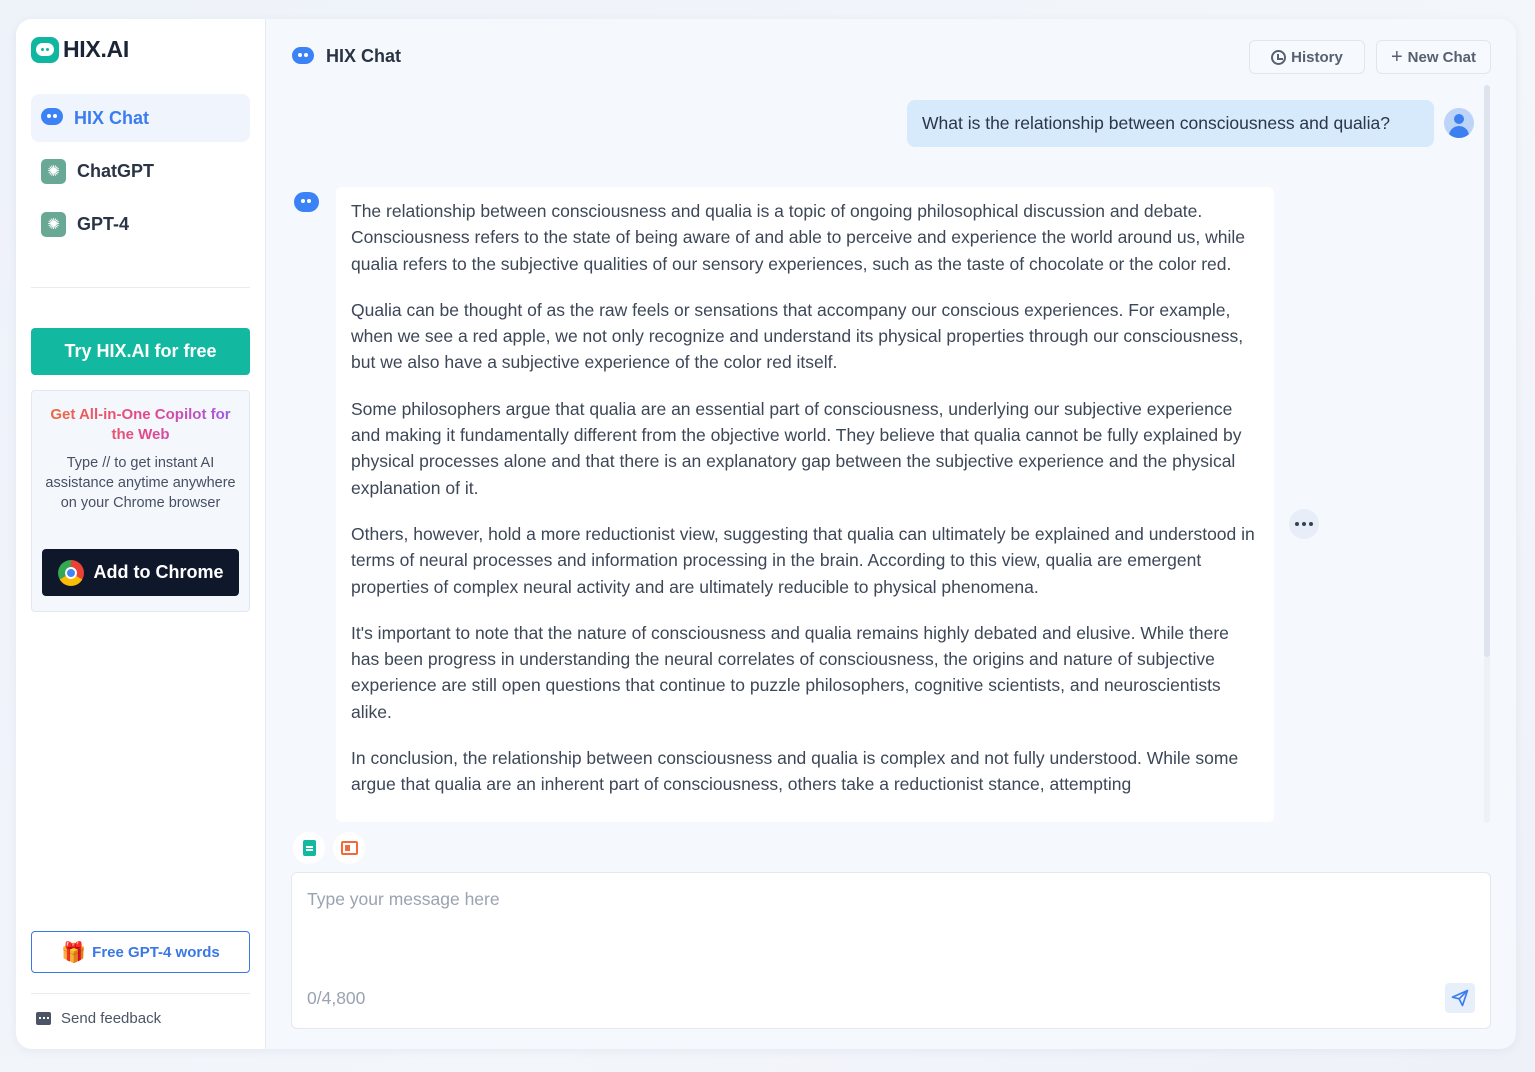 Image resolution: width=1535 pixels, height=1072 pixels. Describe the element at coordinates (112, 117) in the screenshot. I see `sidebar-item-label: HIX Chat` at that location.